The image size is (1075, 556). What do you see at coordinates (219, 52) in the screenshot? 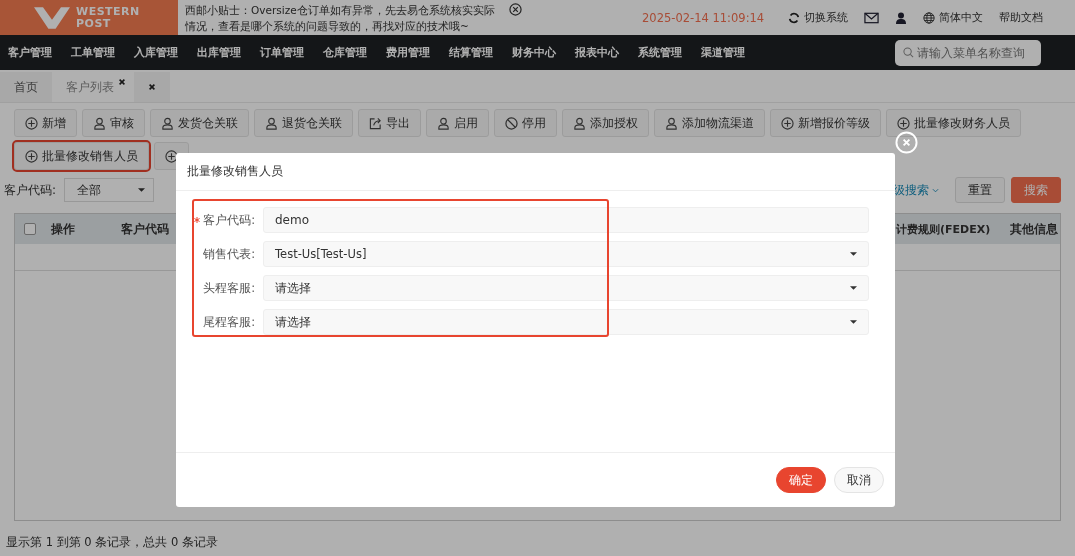
I see `nav-menu-item: 出库管理` at bounding box center [219, 52].